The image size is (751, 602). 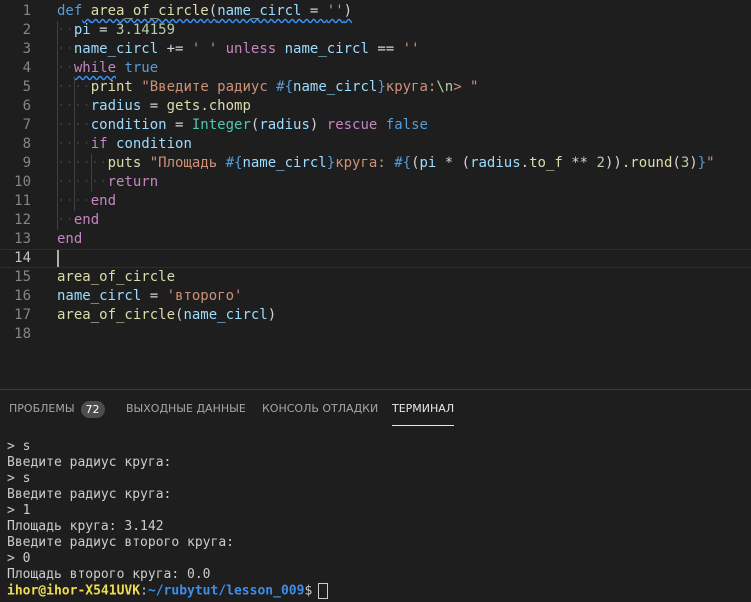 What do you see at coordinates (26, 68) in the screenshot?
I see `line-number: 4` at bounding box center [26, 68].